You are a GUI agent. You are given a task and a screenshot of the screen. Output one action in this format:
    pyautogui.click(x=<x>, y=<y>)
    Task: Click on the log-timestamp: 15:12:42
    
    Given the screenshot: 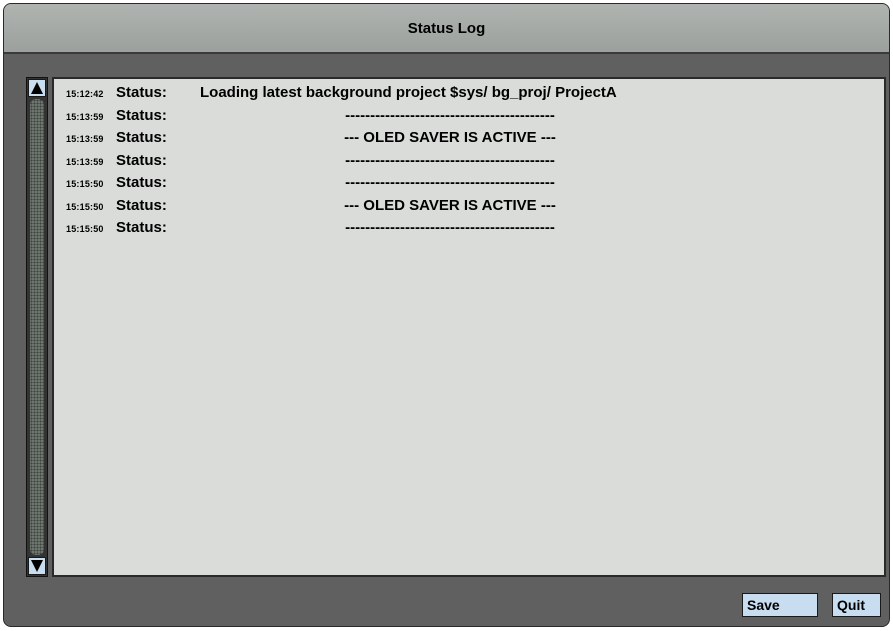 What is the action you would take?
    pyautogui.click(x=85, y=94)
    